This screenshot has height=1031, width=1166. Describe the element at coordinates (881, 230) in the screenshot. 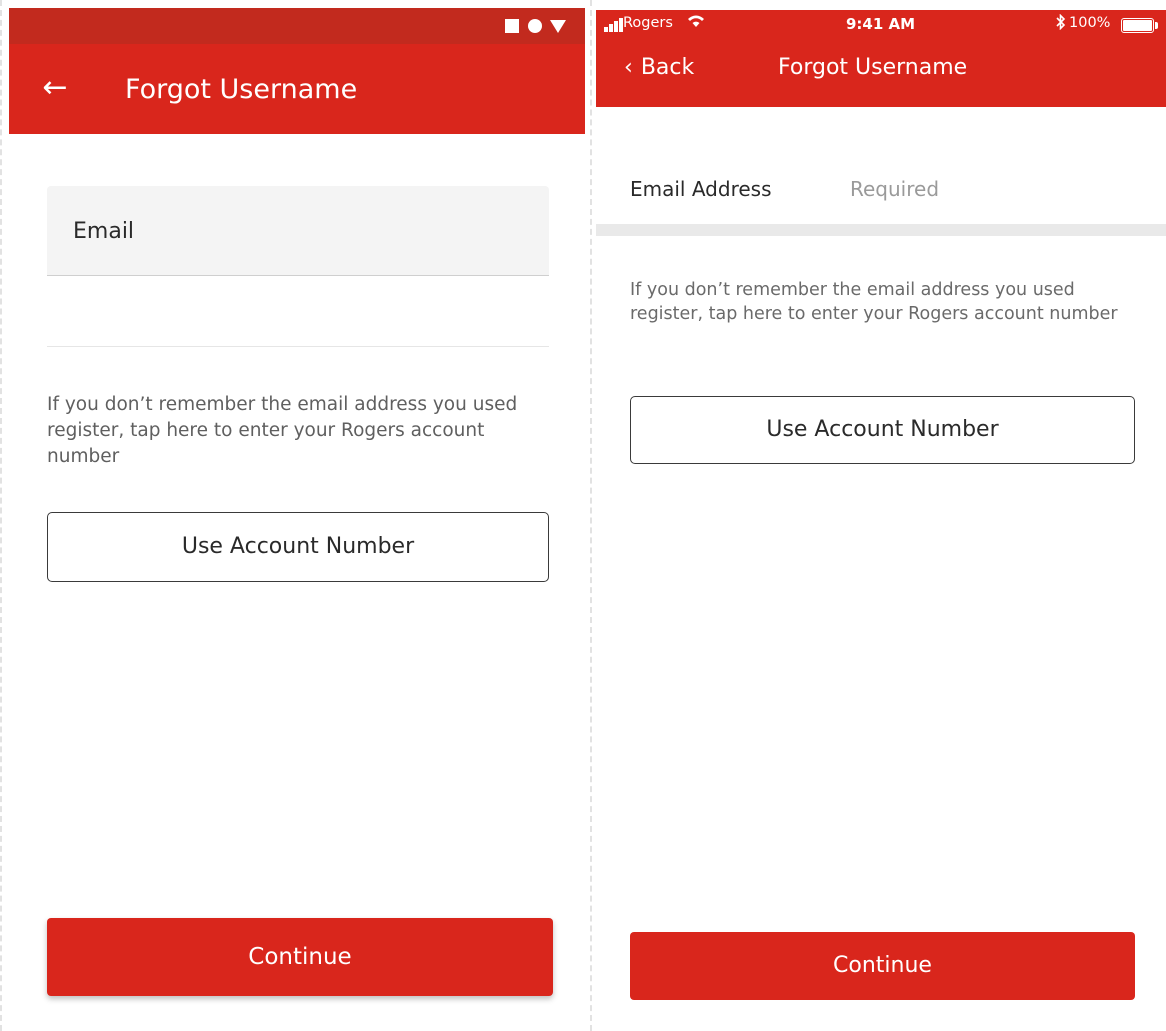

I see `section-separator` at that location.